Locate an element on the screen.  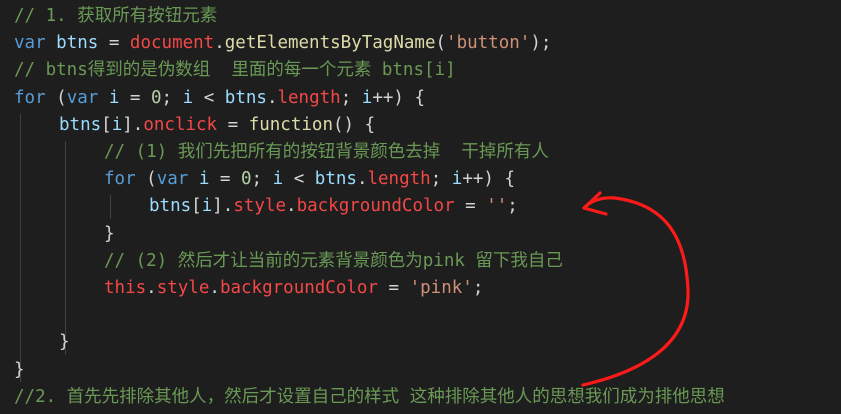
token-string: 'pink' is located at coordinates (441, 288).